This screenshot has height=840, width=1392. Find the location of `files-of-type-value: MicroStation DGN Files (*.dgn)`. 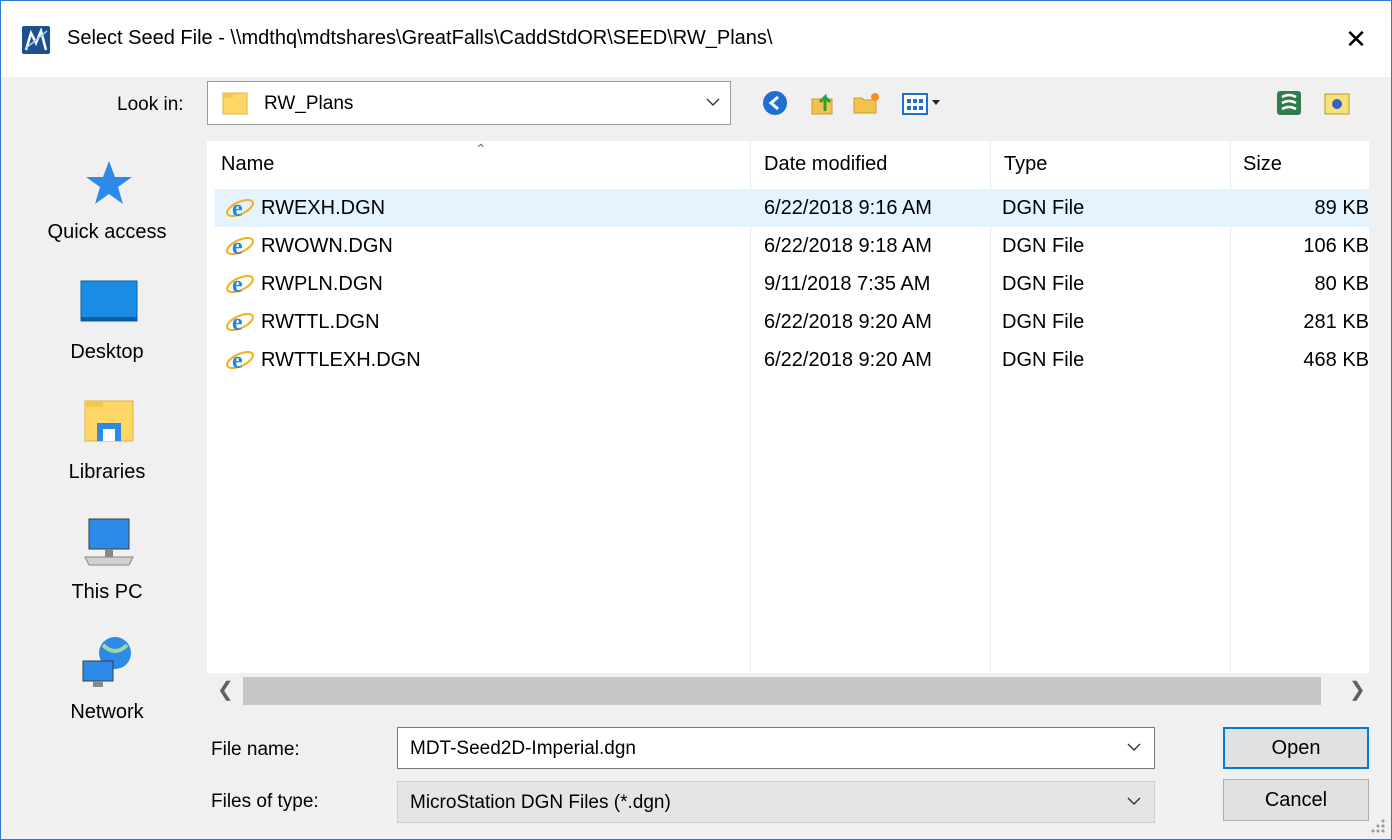

files-of-type-value: MicroStation DGN Files (*.dgn) is located at coordinates (540, 802).